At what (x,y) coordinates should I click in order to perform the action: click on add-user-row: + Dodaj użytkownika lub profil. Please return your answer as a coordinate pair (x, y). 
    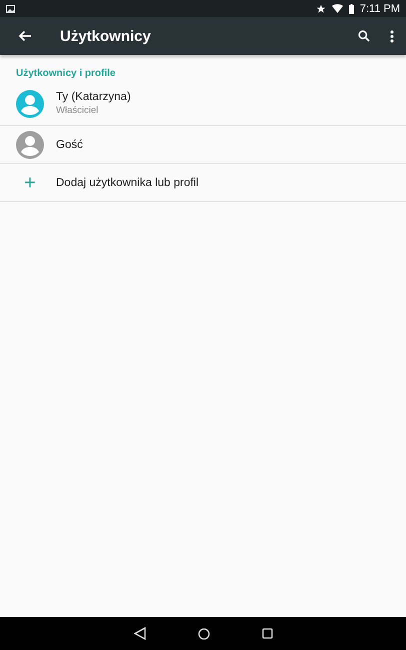
    Looking at the image, I should click on (203, 183).